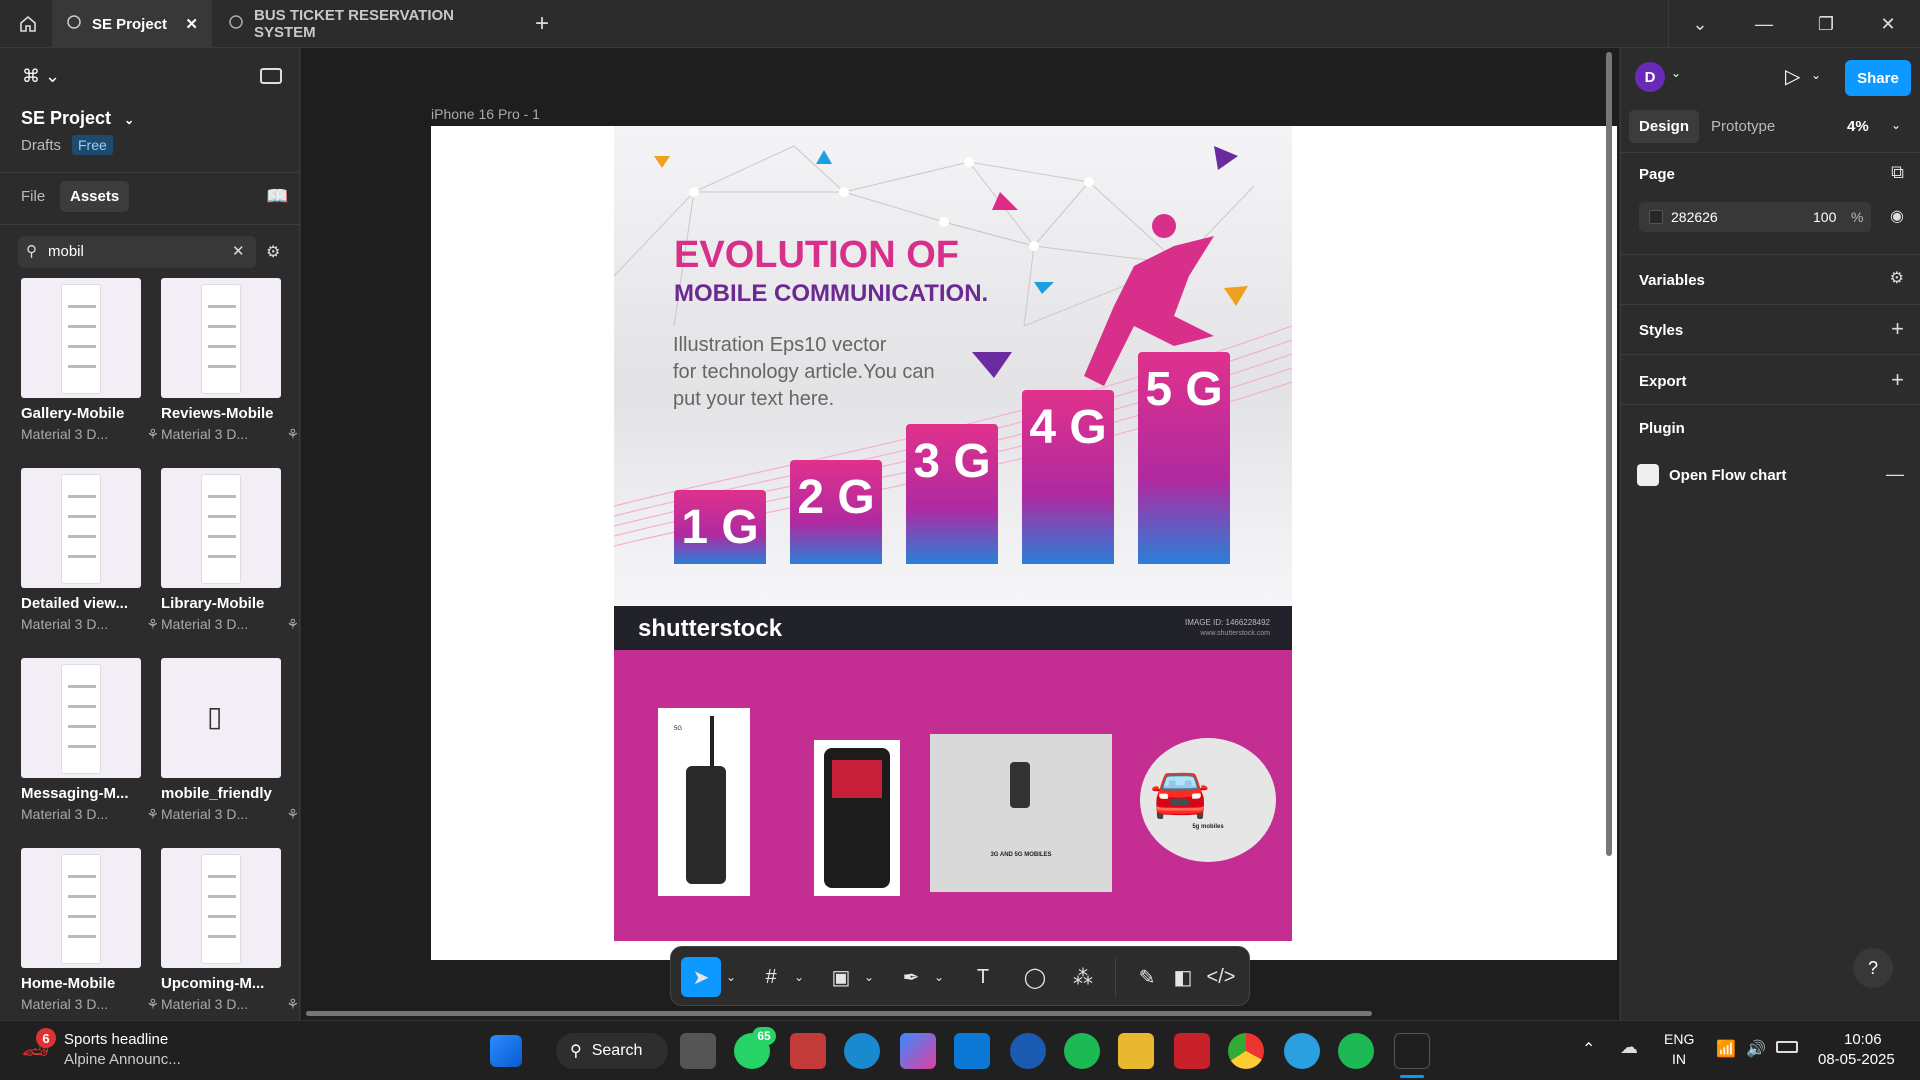 This screenshot has height=1080, width=1920. I want to click on comment-tool-icon: ◯, so click(1035, 977).